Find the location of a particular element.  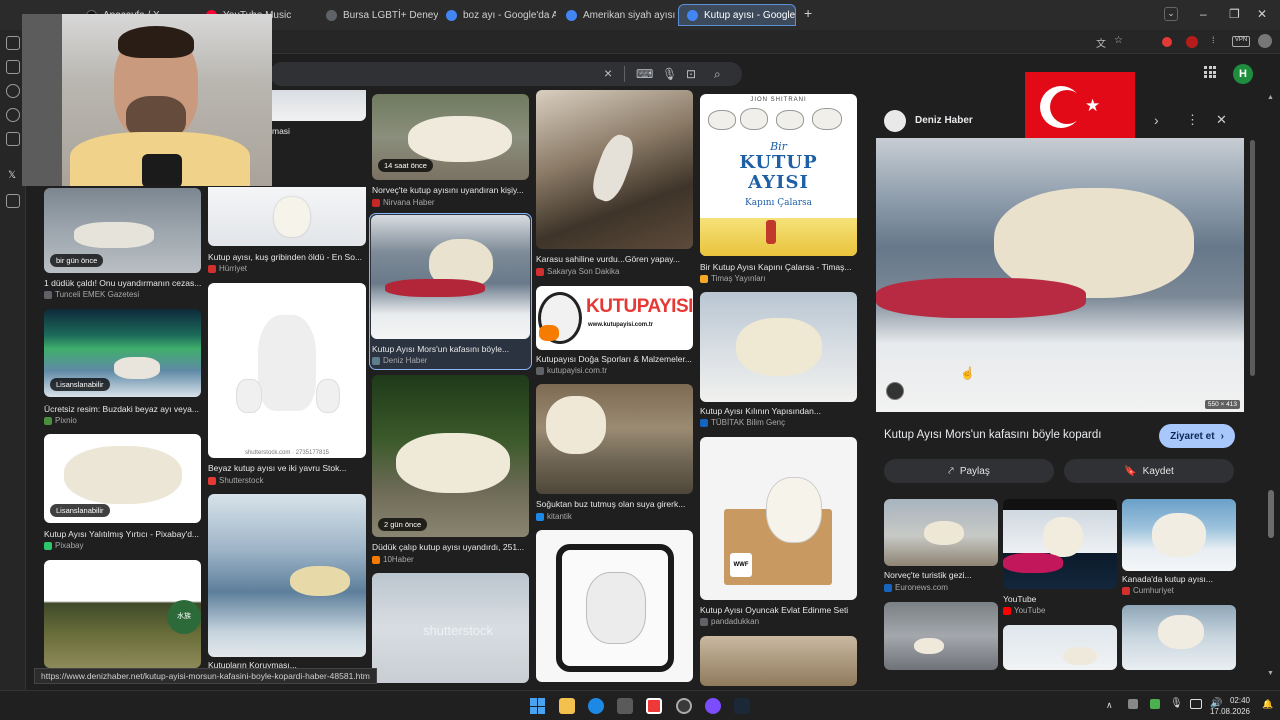

result-source: kutupayisi.com.tr is located at coordinates (615, 370).